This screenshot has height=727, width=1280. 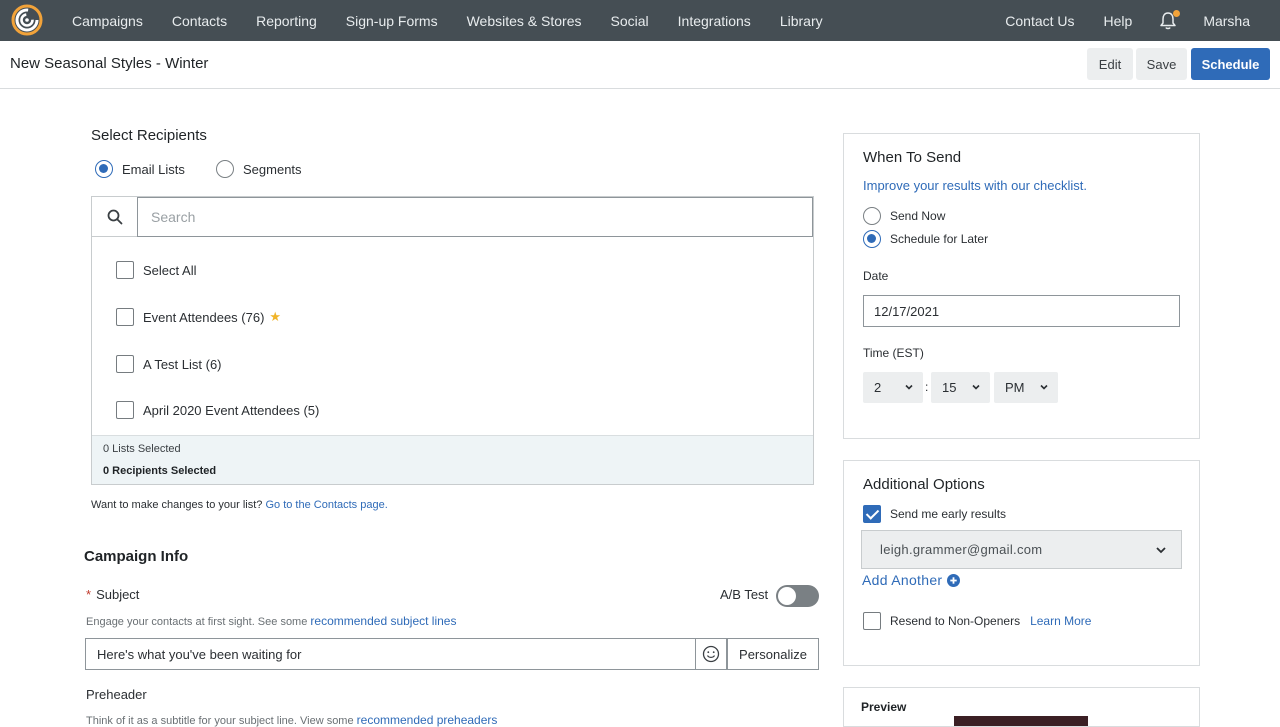 What do you see at coordinates (1110, 64) in the screenshot?
I see `edit-button: Edit` at bounding box center [1110, 64].